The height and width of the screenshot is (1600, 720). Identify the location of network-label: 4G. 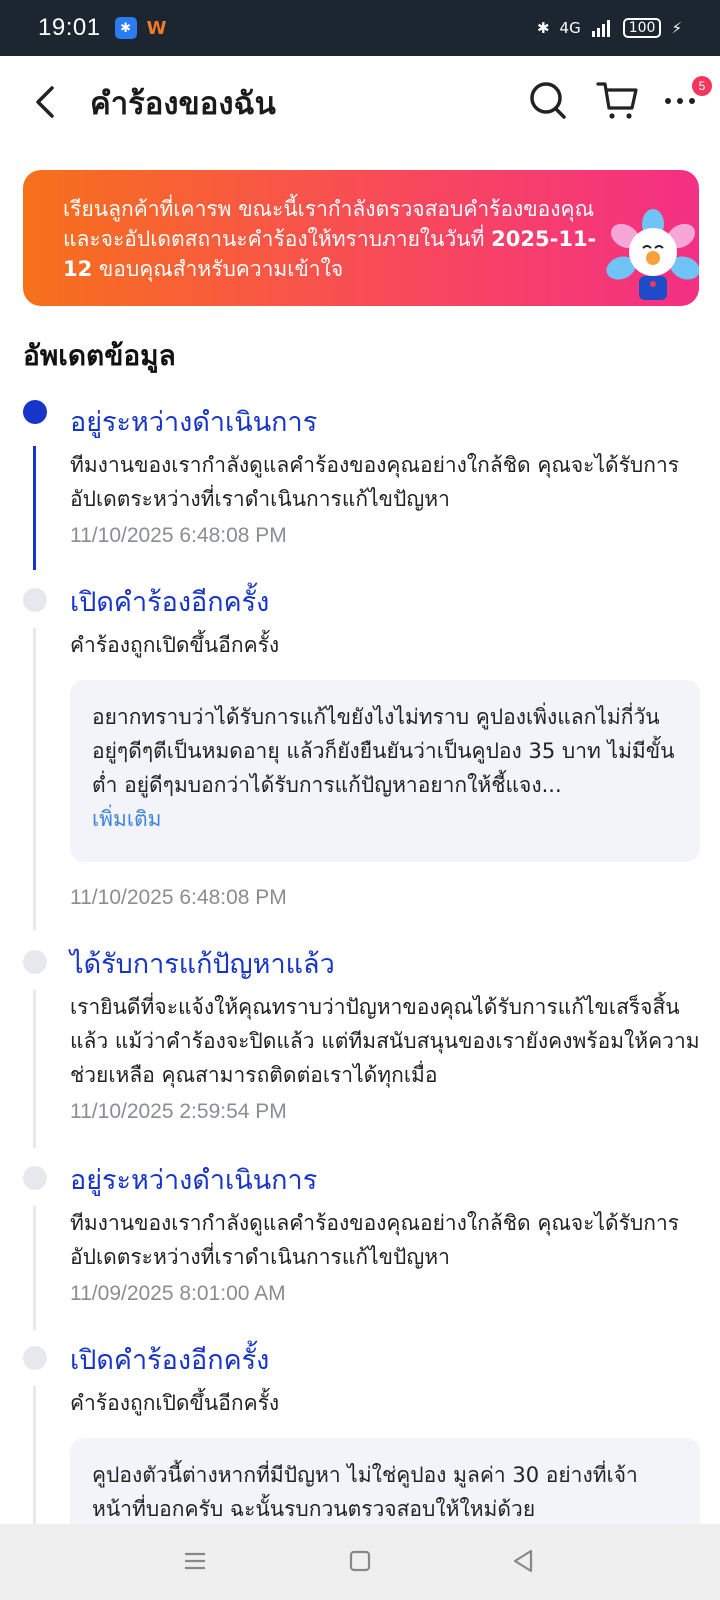
(570, 28).